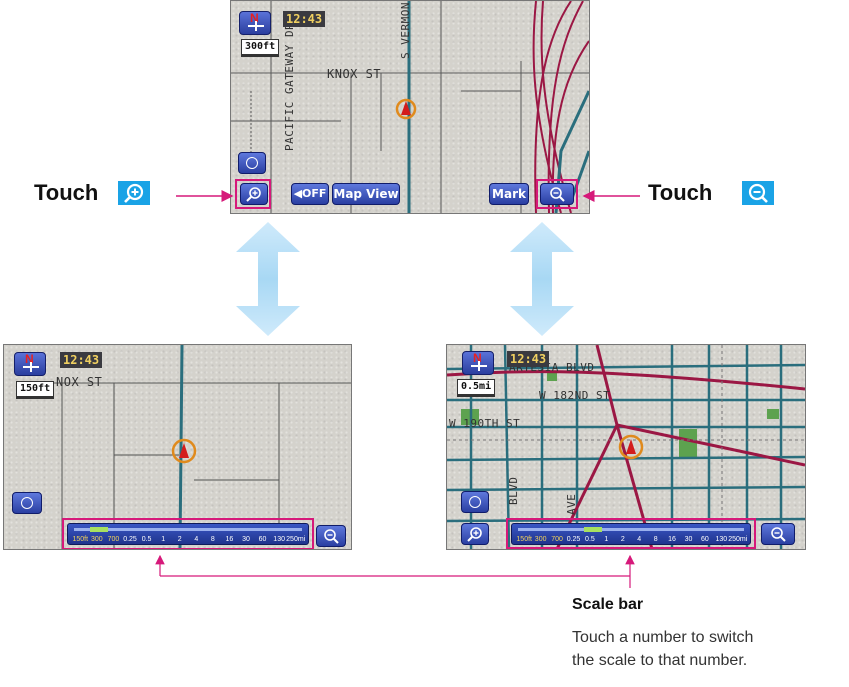  Describe the element at coordinates (35, 390) in the screenshot. I see `map-scale-indicator: 150ft` at that location.